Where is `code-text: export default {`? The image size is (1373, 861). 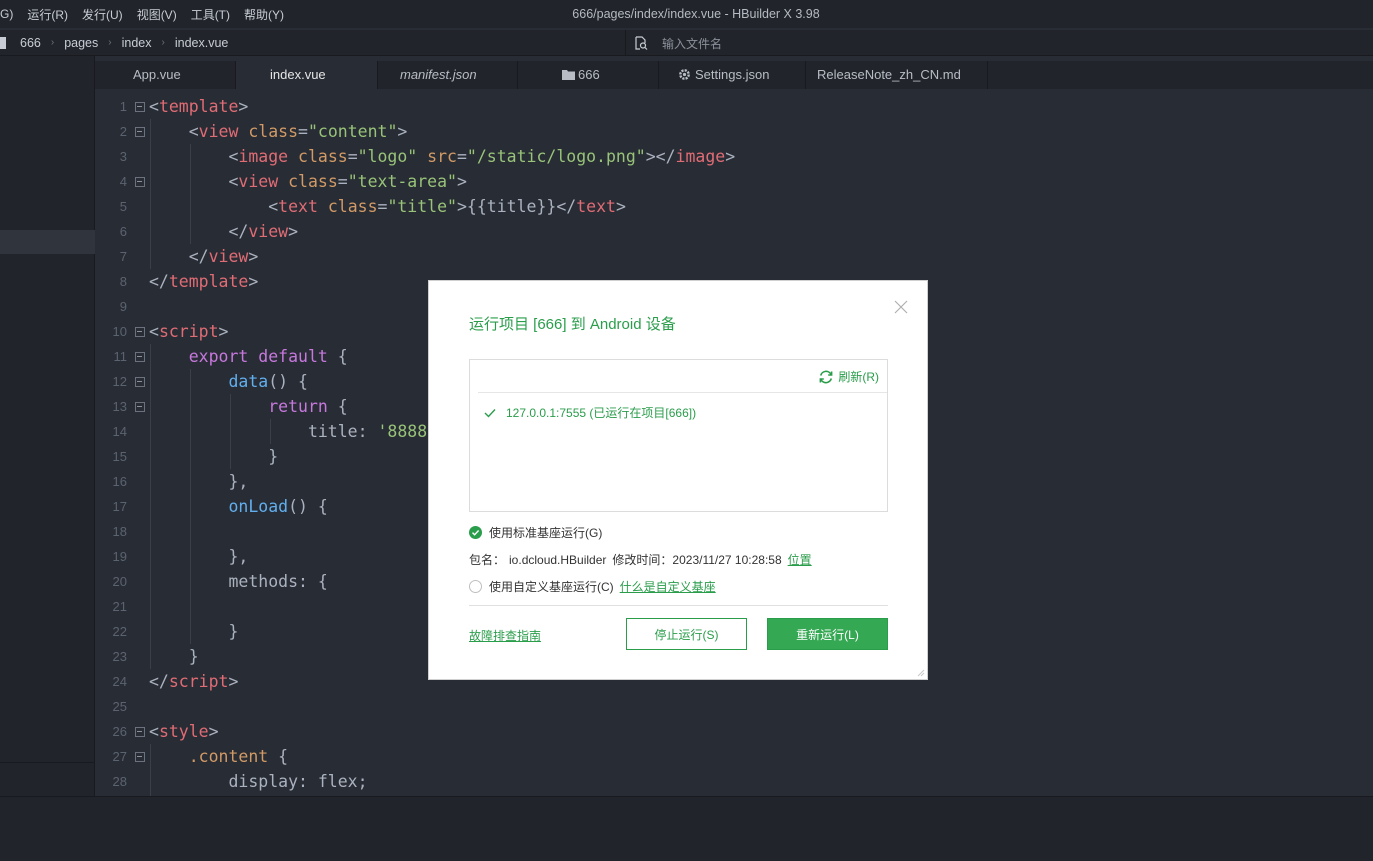 code-text: export default { is located at coordinates (268, 356).